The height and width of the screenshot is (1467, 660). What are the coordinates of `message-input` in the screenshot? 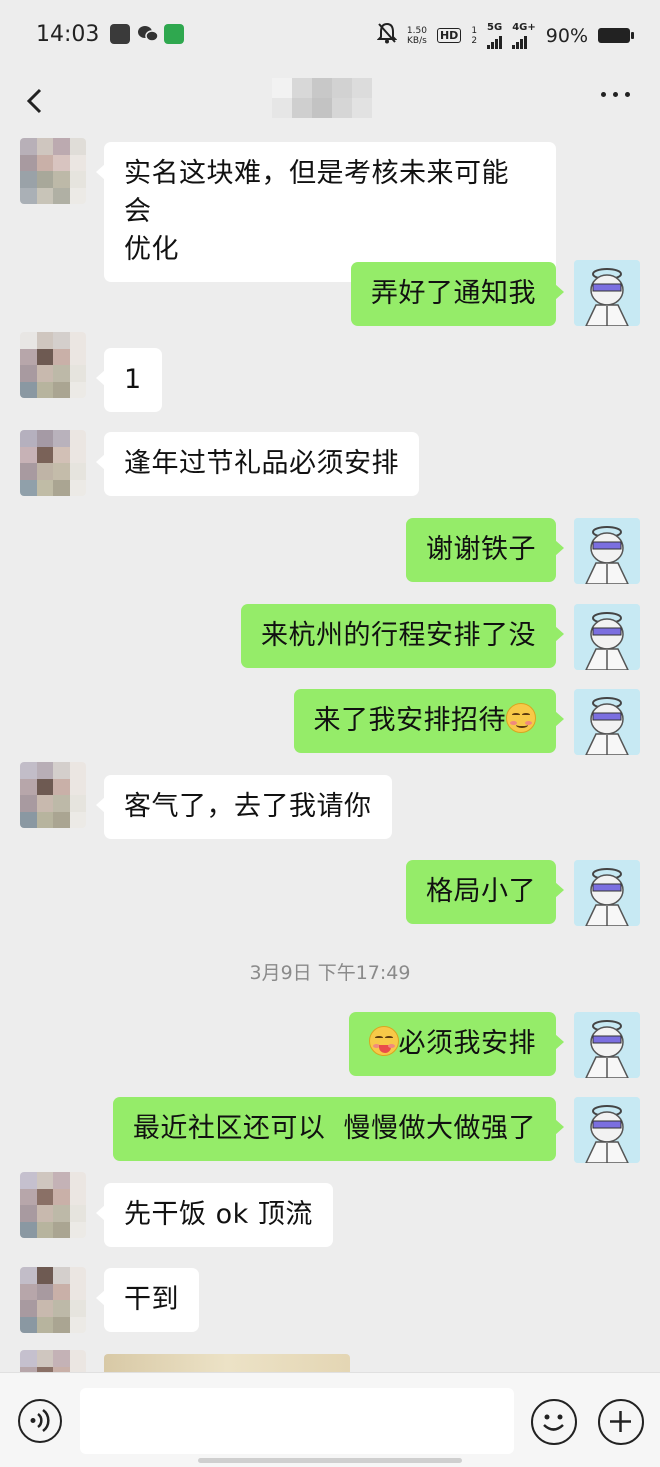 It's located at (297, 1421).